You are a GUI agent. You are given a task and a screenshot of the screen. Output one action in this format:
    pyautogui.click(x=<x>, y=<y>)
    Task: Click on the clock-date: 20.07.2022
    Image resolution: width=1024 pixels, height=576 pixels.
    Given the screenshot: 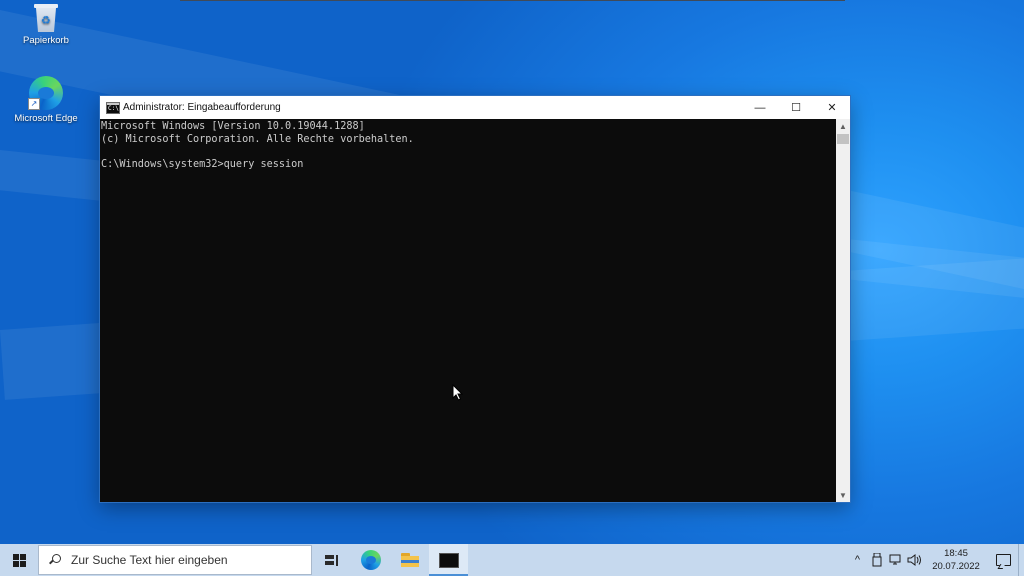 What is the action you would take?
    pyautogui.click(x=956, y=566)
    